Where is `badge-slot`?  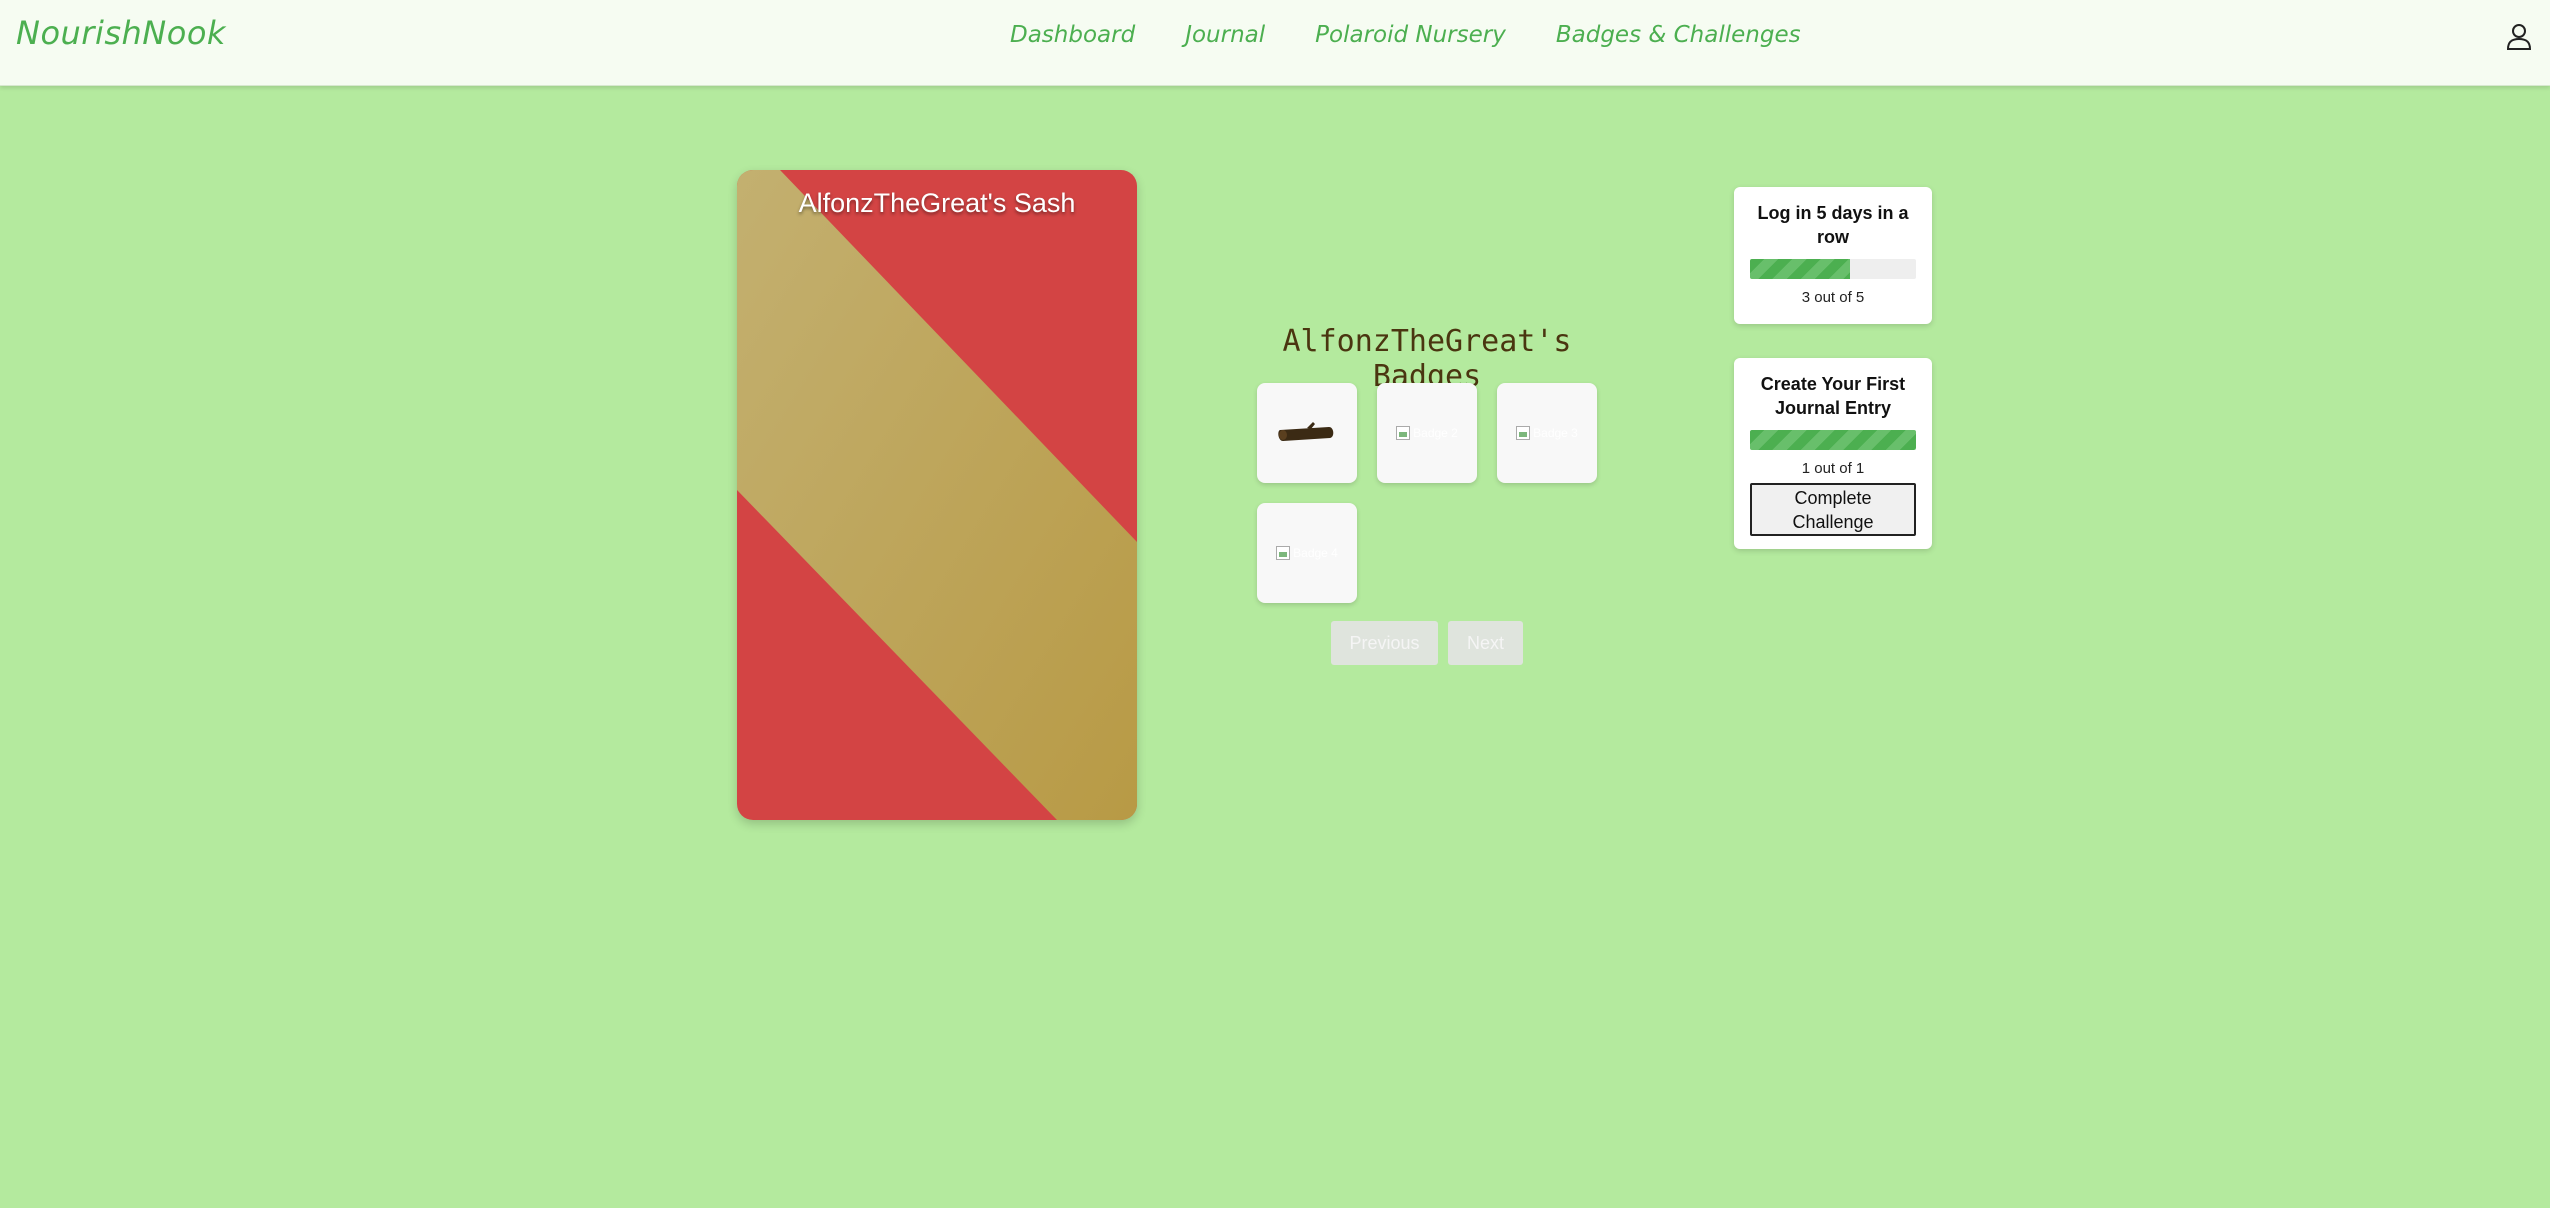 badge-slot is located at coordinates (1307, 433).